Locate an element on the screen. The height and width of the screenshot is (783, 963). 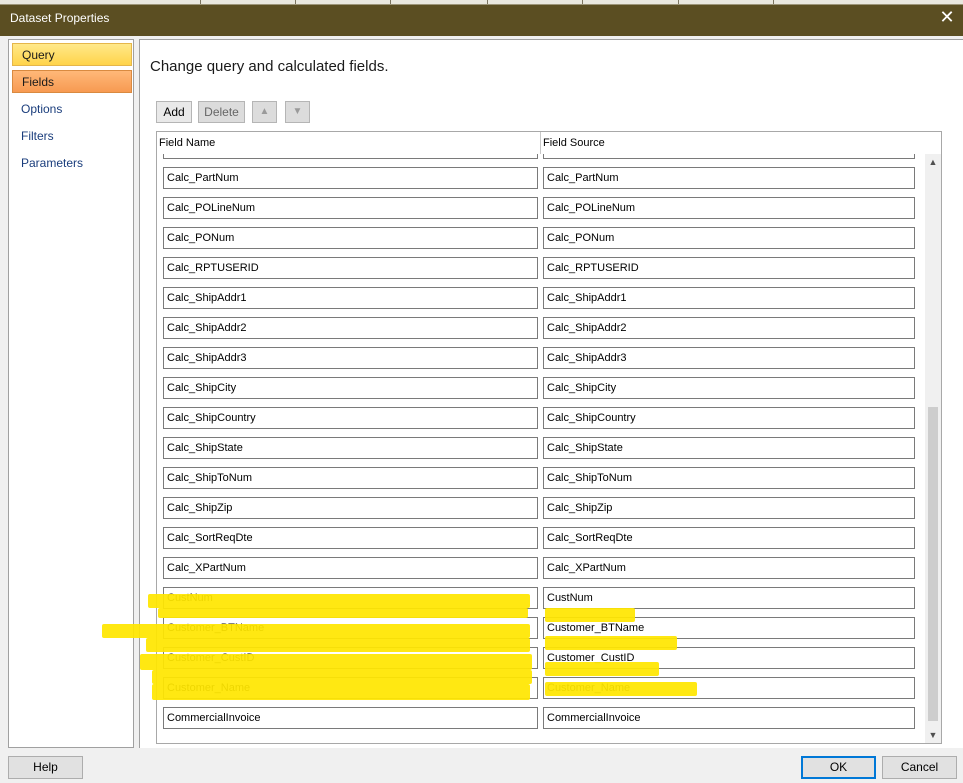
field-name-input: CustNum is located at coordinates (350, 598).